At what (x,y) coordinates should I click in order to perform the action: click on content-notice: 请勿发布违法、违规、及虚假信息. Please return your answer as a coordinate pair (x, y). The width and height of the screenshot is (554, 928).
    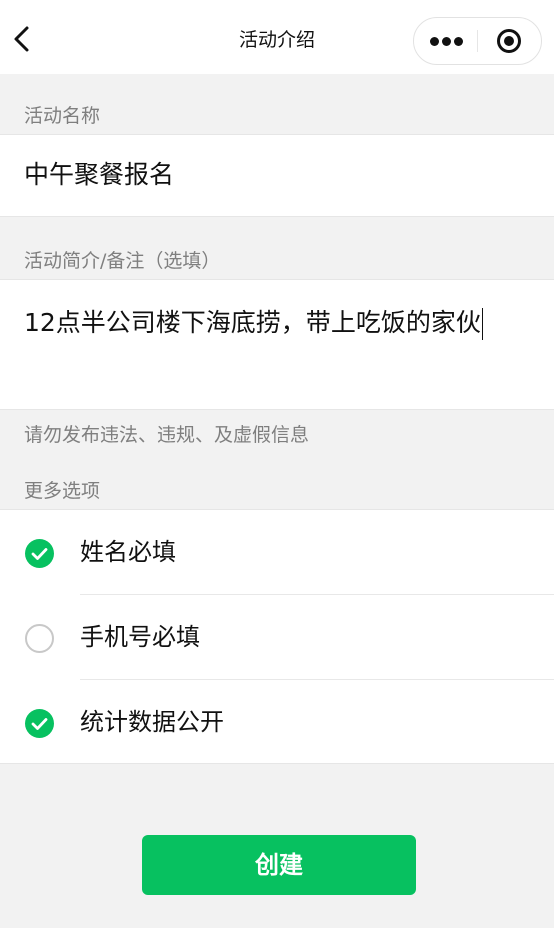
    Looking at the image, I should click on (167, 435).